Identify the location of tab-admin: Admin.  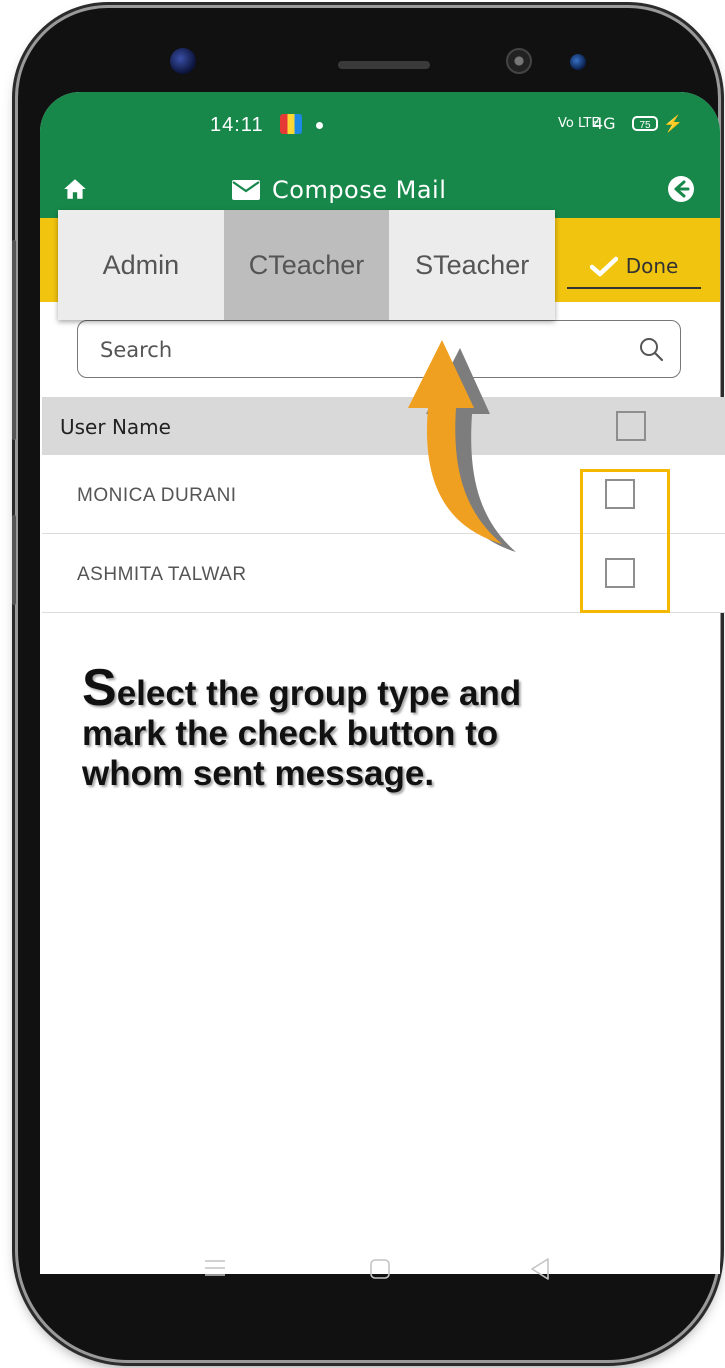
(141, 265).